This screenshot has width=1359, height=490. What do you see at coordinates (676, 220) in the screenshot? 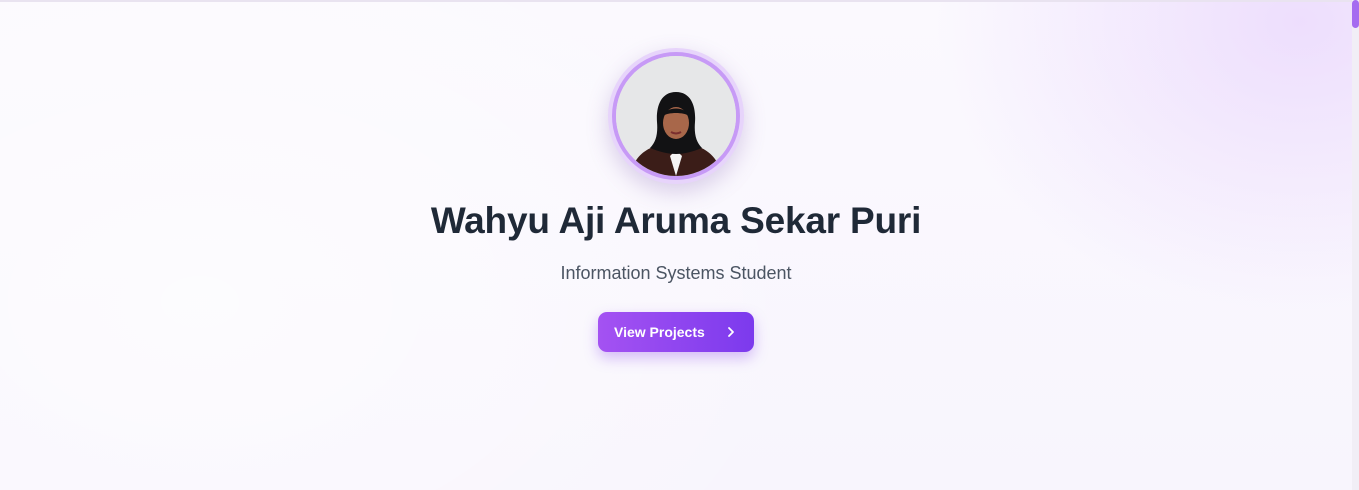
I see `profile-name: Wahyu Aji Aruma Sekar Puri` at bounding box center [676, 220].